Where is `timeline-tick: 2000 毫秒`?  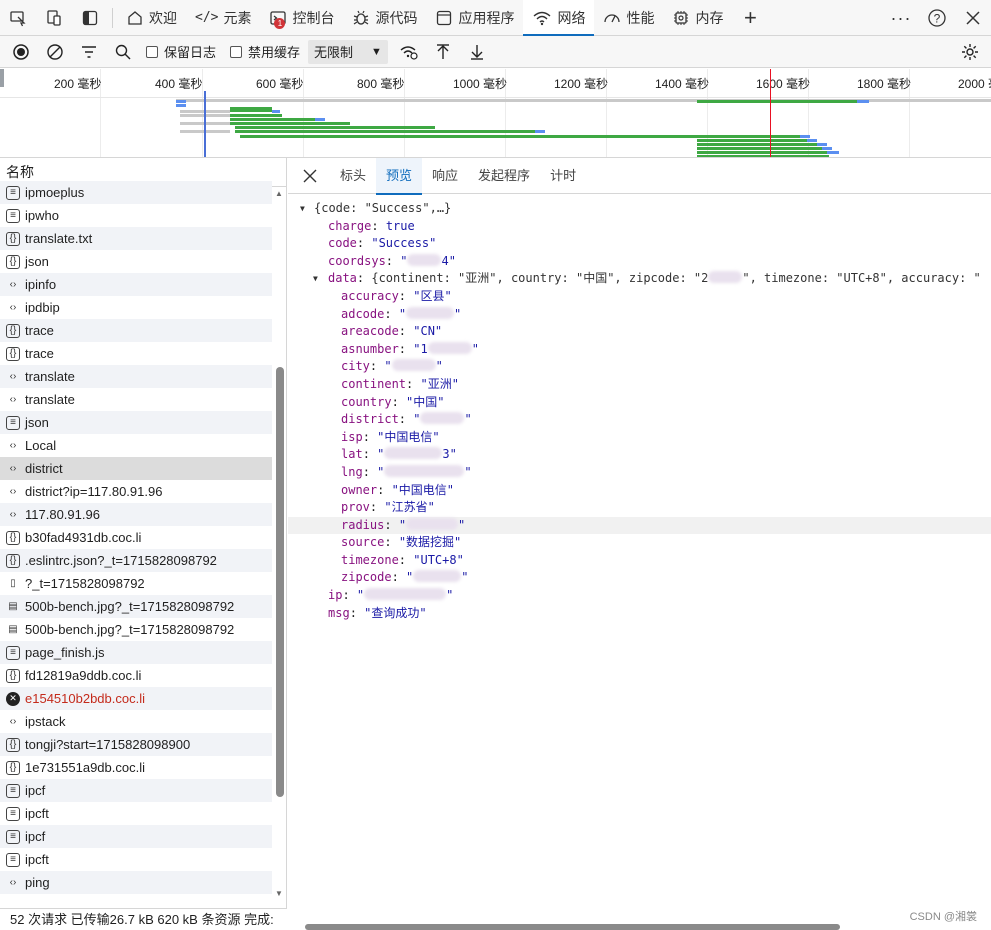 timeline-tick: 2000 毫秒 is located at coordinates (974, 84).